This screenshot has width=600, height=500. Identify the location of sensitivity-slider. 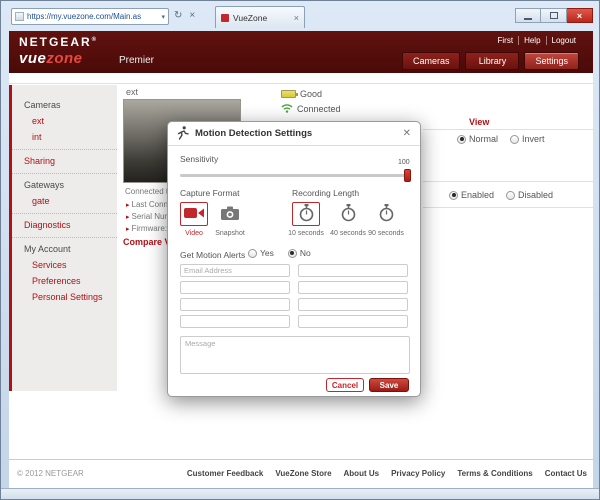
(295, 175).